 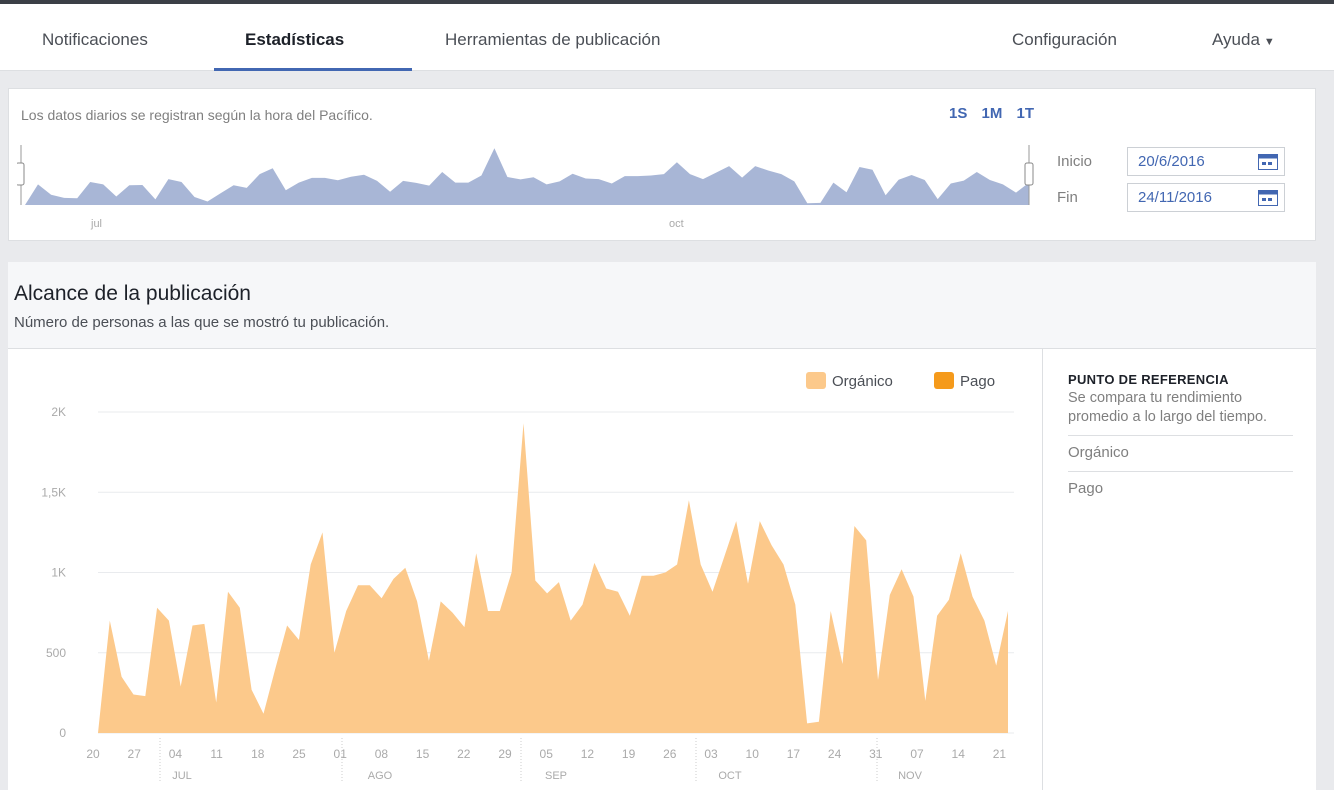 What do you see at coordinates (753, 754) in the screenshot?
I see `x-tick-label: 10` at bounding box center [753, 754].